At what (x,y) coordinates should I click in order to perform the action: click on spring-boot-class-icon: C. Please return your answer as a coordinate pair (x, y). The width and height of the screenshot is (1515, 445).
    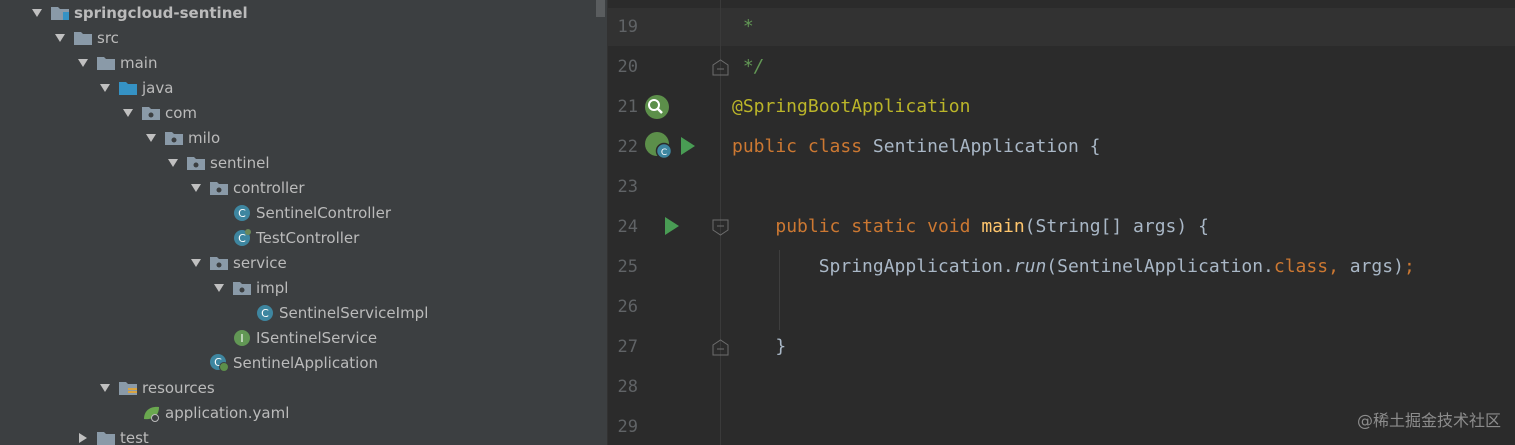
    Looking at the image, I should click on (219, 362).